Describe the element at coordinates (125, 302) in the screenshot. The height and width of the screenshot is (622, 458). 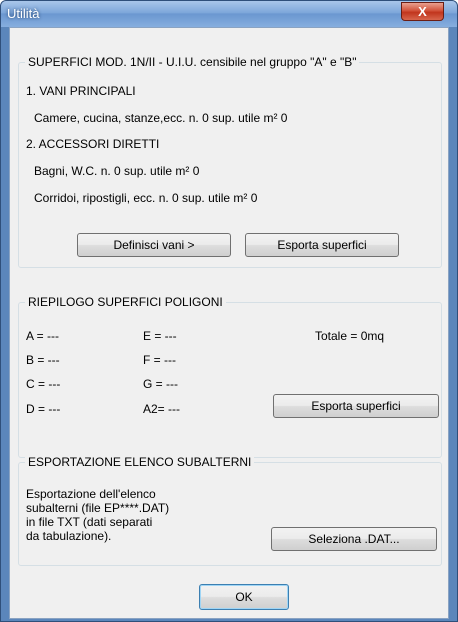
I see `polygon-summary-legend: RIEPILOGO SUPERFICI POLIGONI` at that location.